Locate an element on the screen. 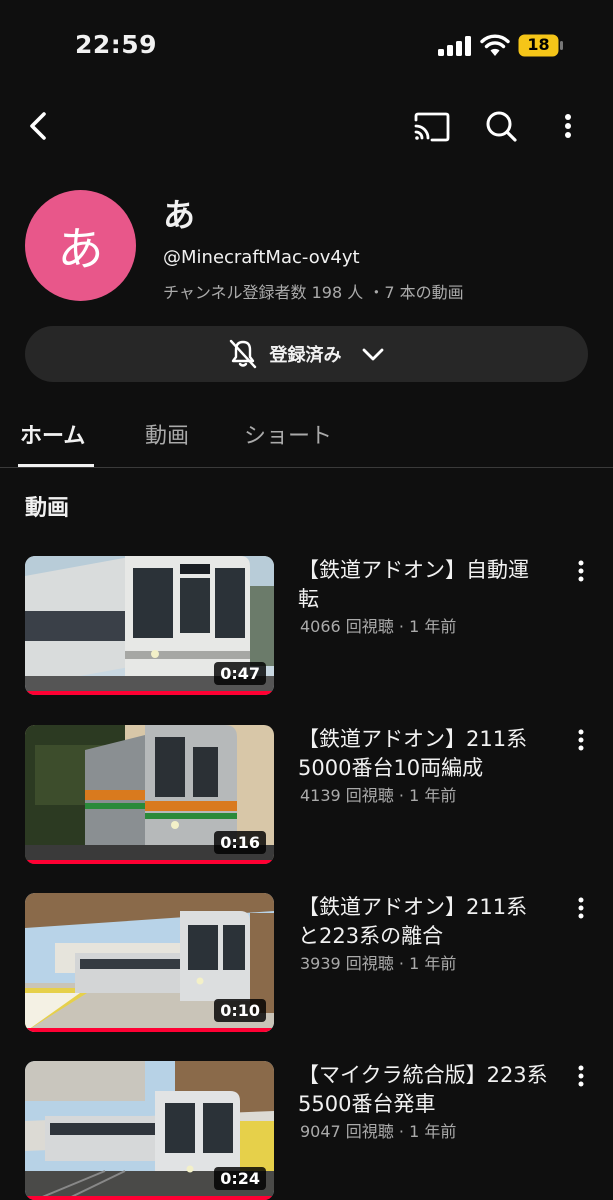 The width and height of the screenshot is (613, 1200). cast-icon is located at coordinates (431, 126).